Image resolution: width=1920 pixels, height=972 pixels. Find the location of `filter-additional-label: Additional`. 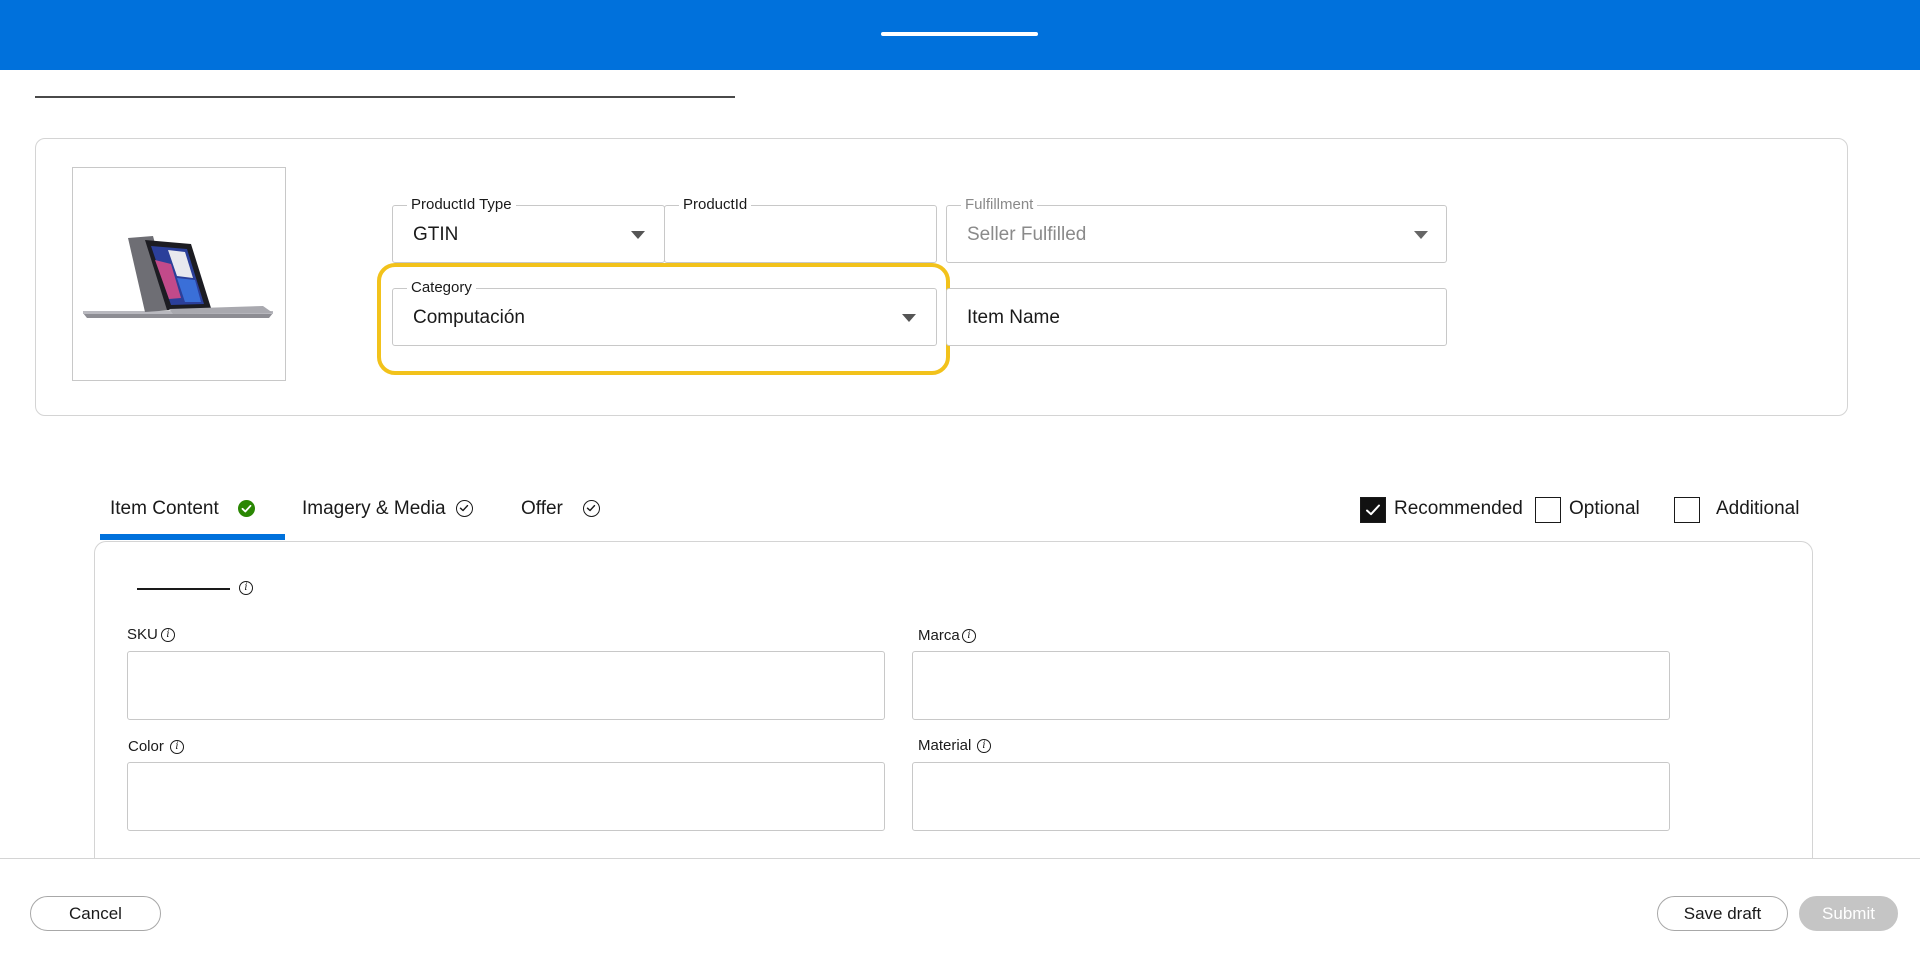

filter-additional-label: Additional is located at coordinates (1758, 508).